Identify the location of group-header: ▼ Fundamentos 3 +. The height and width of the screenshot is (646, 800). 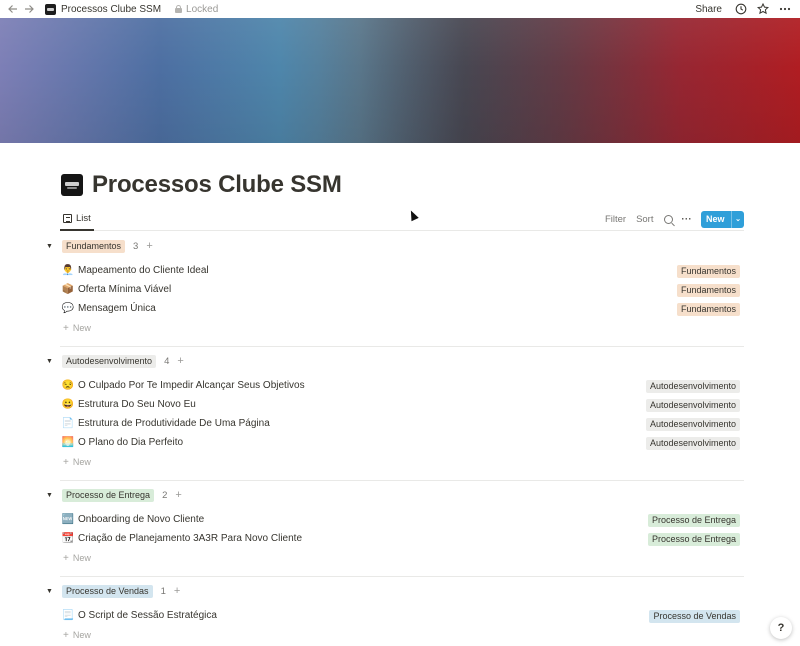
(99, 246).